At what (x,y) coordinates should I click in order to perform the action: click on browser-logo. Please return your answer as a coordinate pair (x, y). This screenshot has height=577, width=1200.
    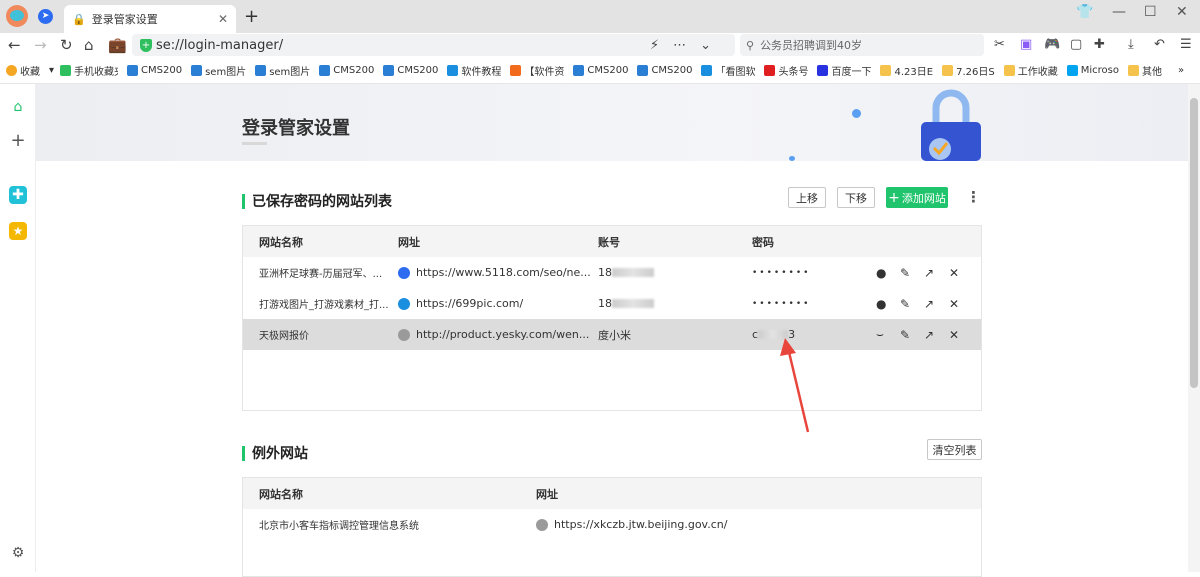
    Looking at the image, I should click on (17, 16).